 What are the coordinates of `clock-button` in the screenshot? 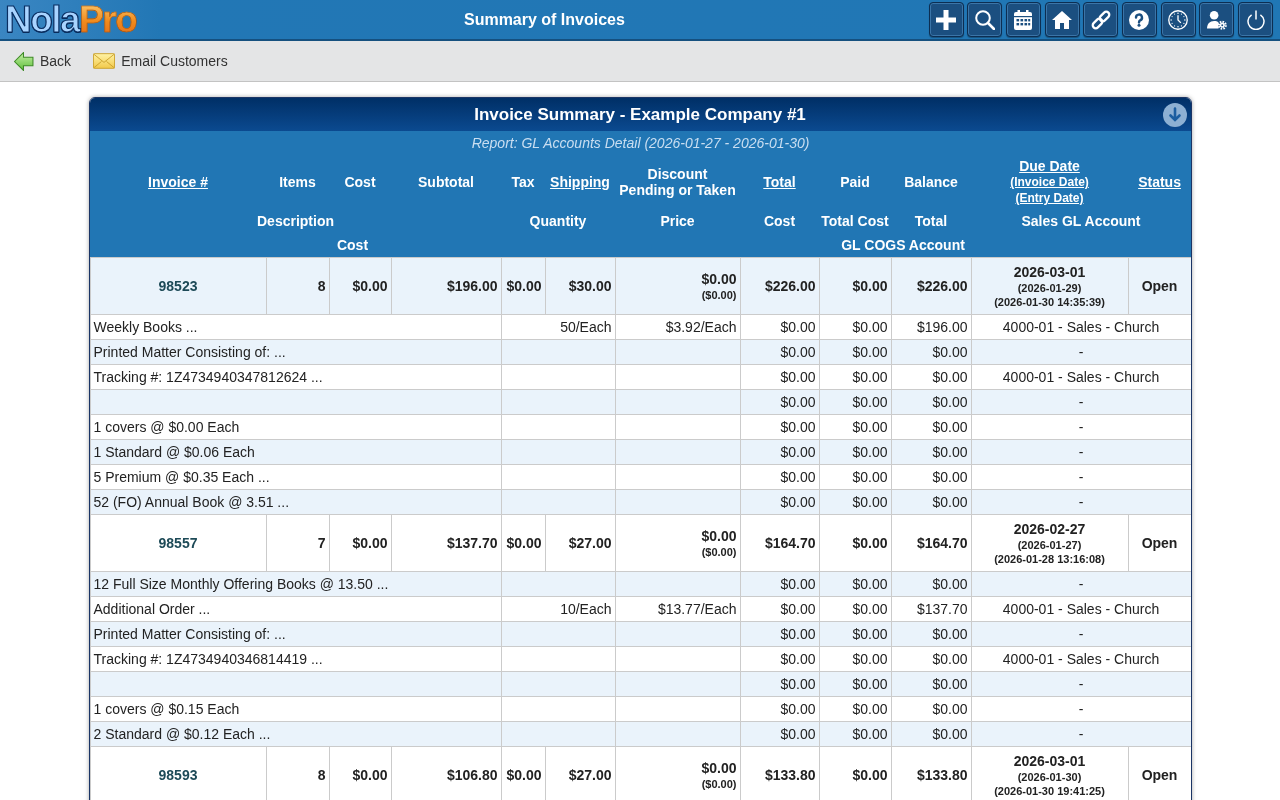 It's located at (1178, 19).